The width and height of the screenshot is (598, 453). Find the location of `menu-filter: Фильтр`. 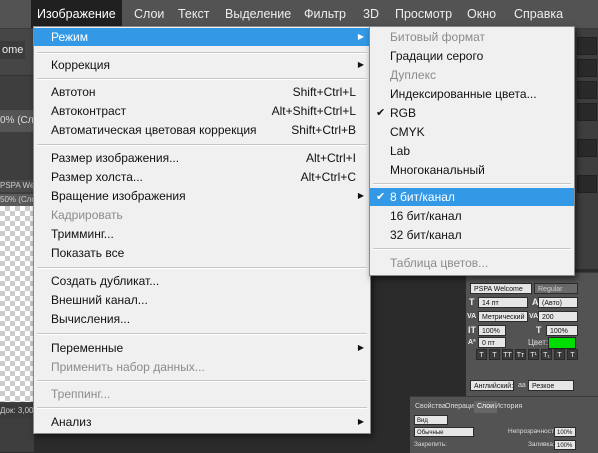

menu-filter: Фильтр is located at coordinates (325, 14).